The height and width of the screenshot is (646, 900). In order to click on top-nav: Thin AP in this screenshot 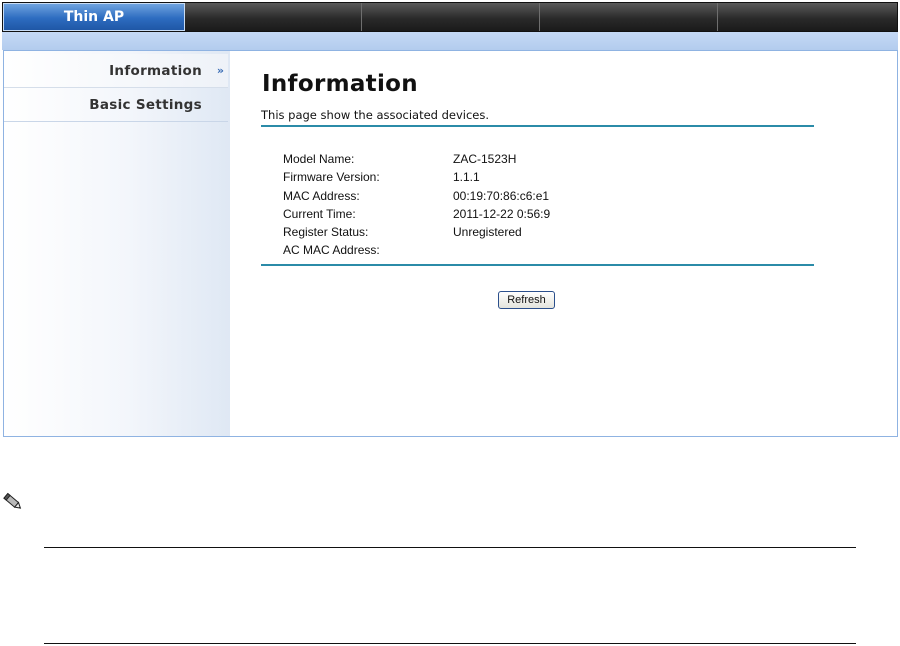, I will do `click(450, 17)`.